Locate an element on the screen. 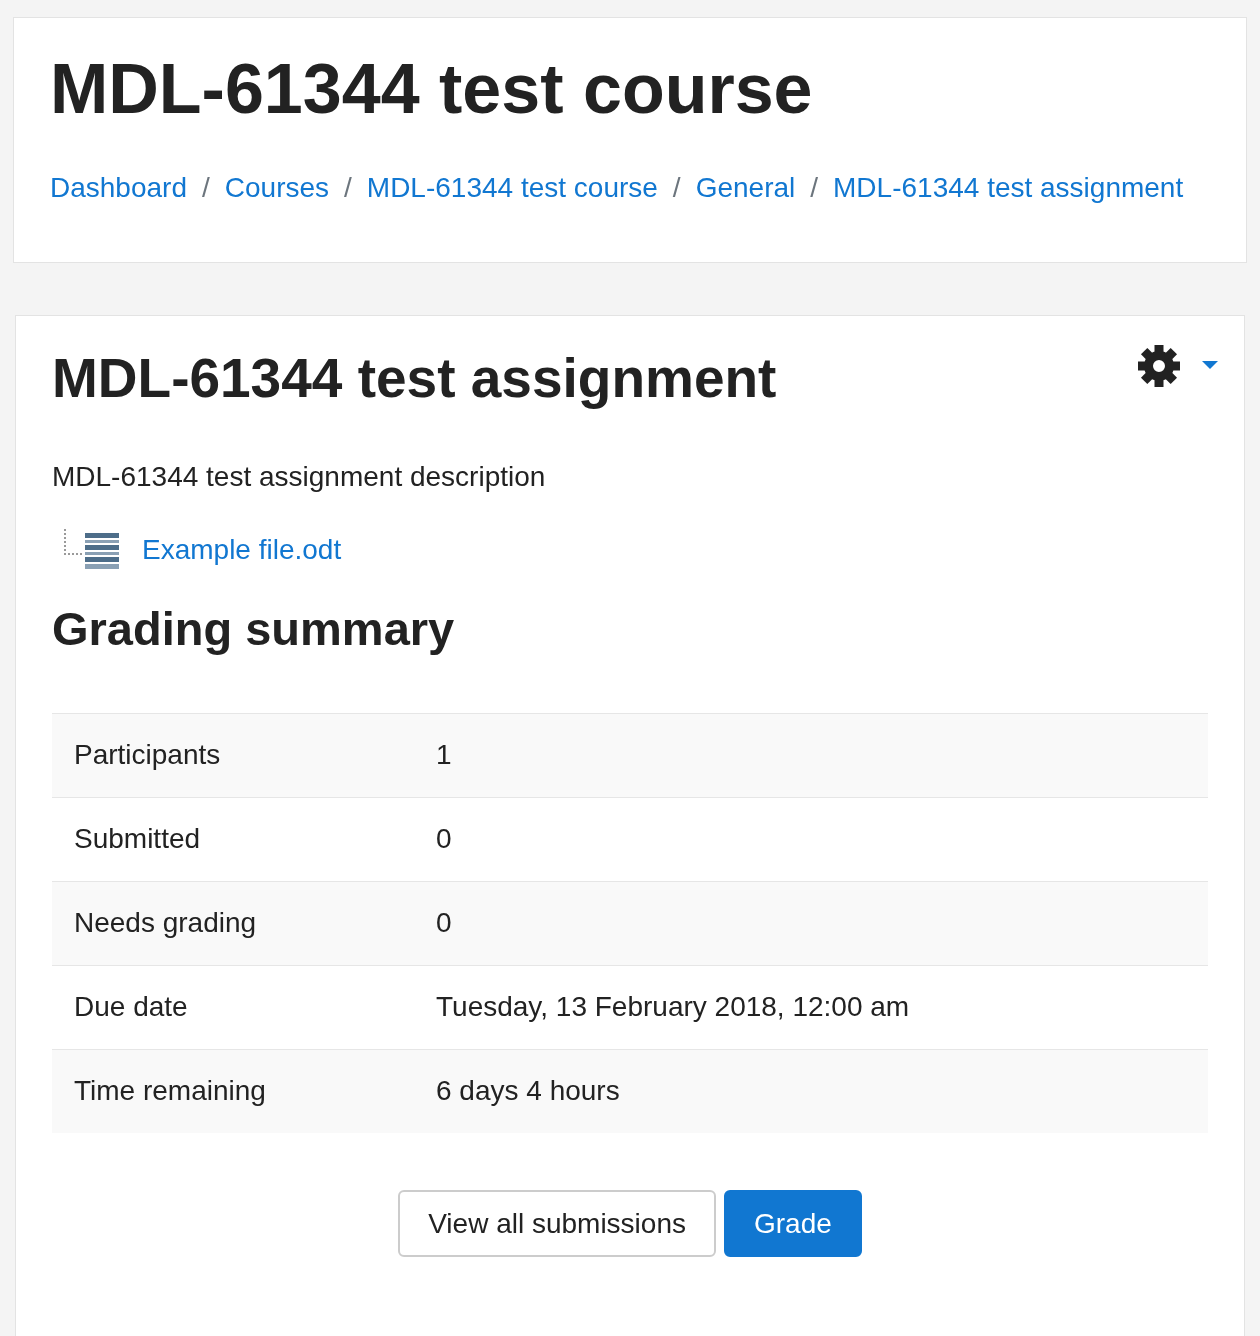 This screenshot has height=1336, width=1260. grading-summary-heading: Grading summary is located at coordinates (254, 629).